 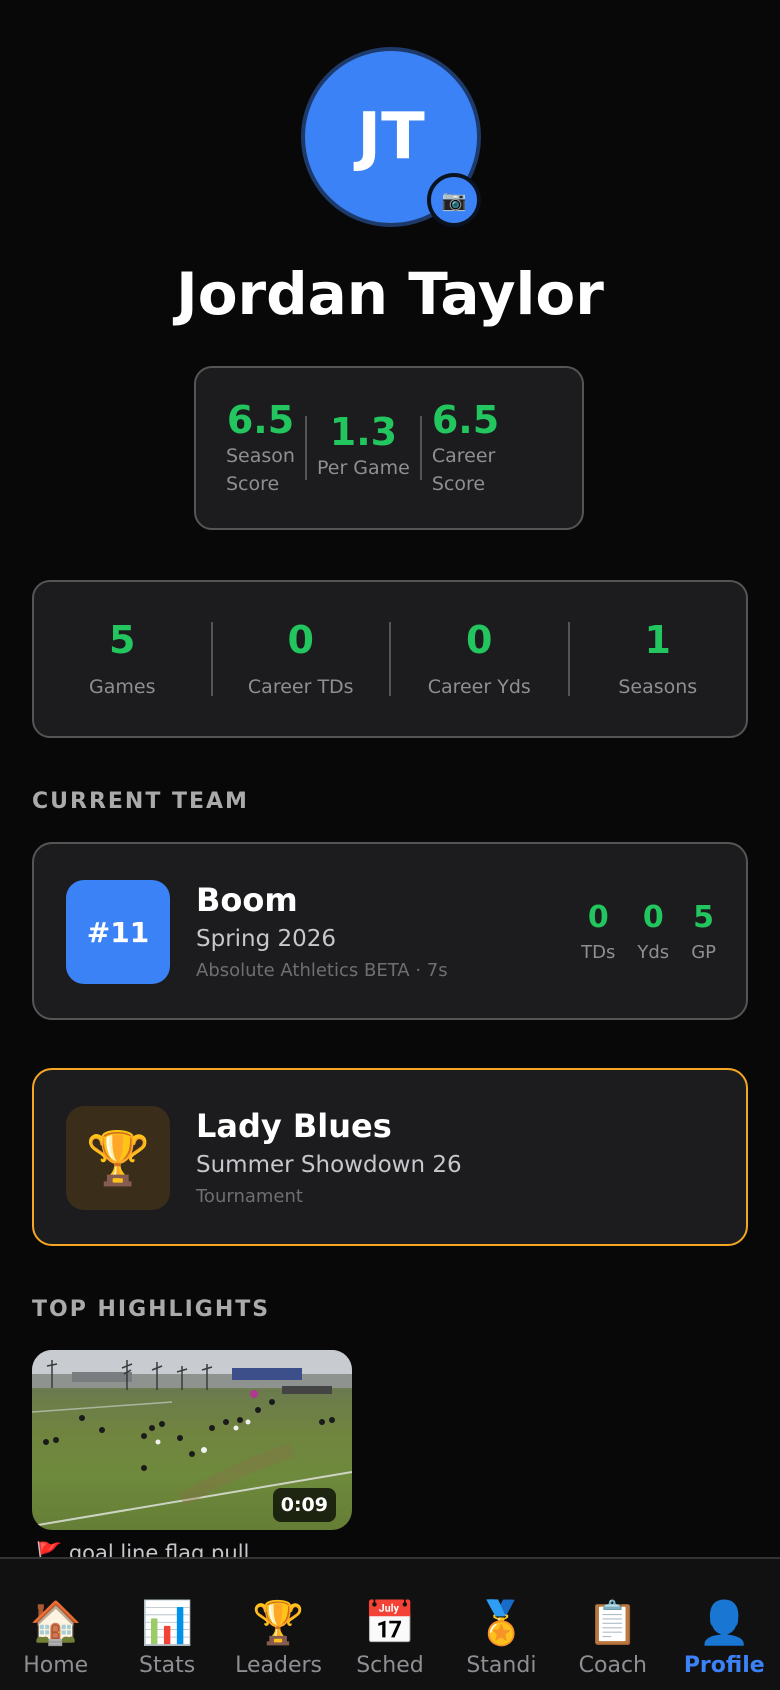 I want to click on career-score: 6.5 Career Score, so click(x=465, y=448).